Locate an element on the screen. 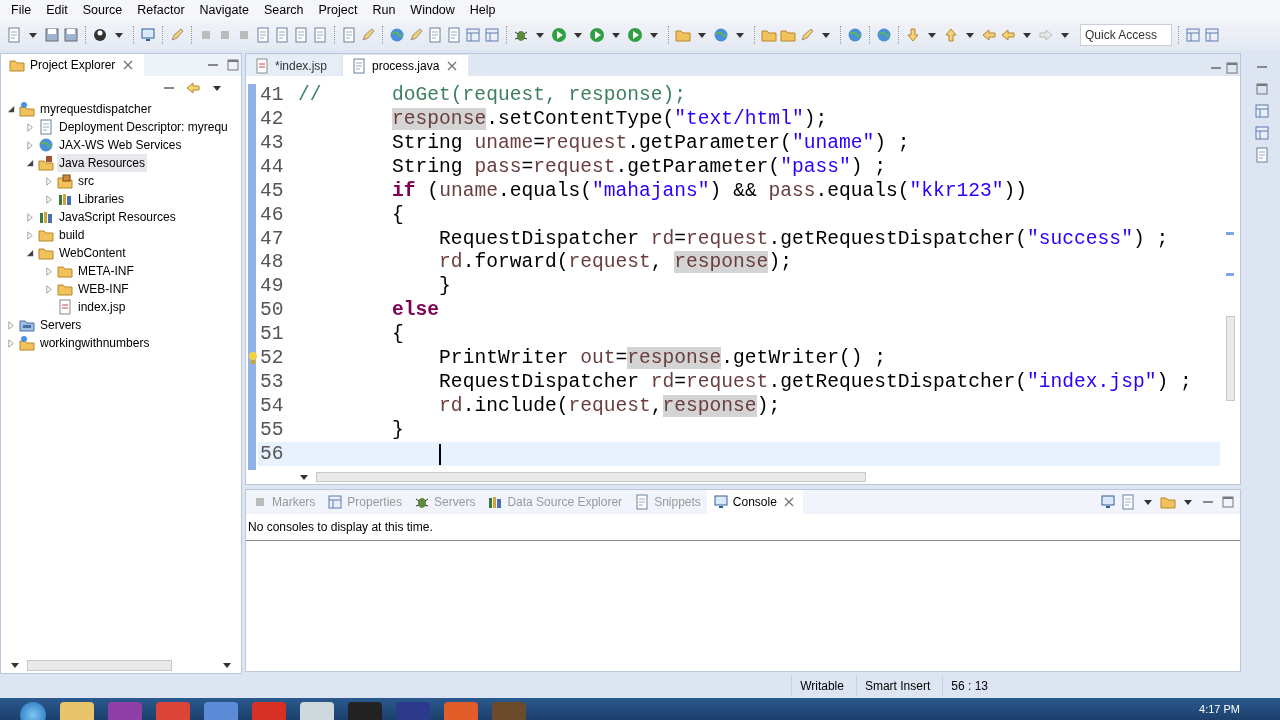 This screenshot has height=720, width=1280. project-icon is located at coordinates (27, 343).